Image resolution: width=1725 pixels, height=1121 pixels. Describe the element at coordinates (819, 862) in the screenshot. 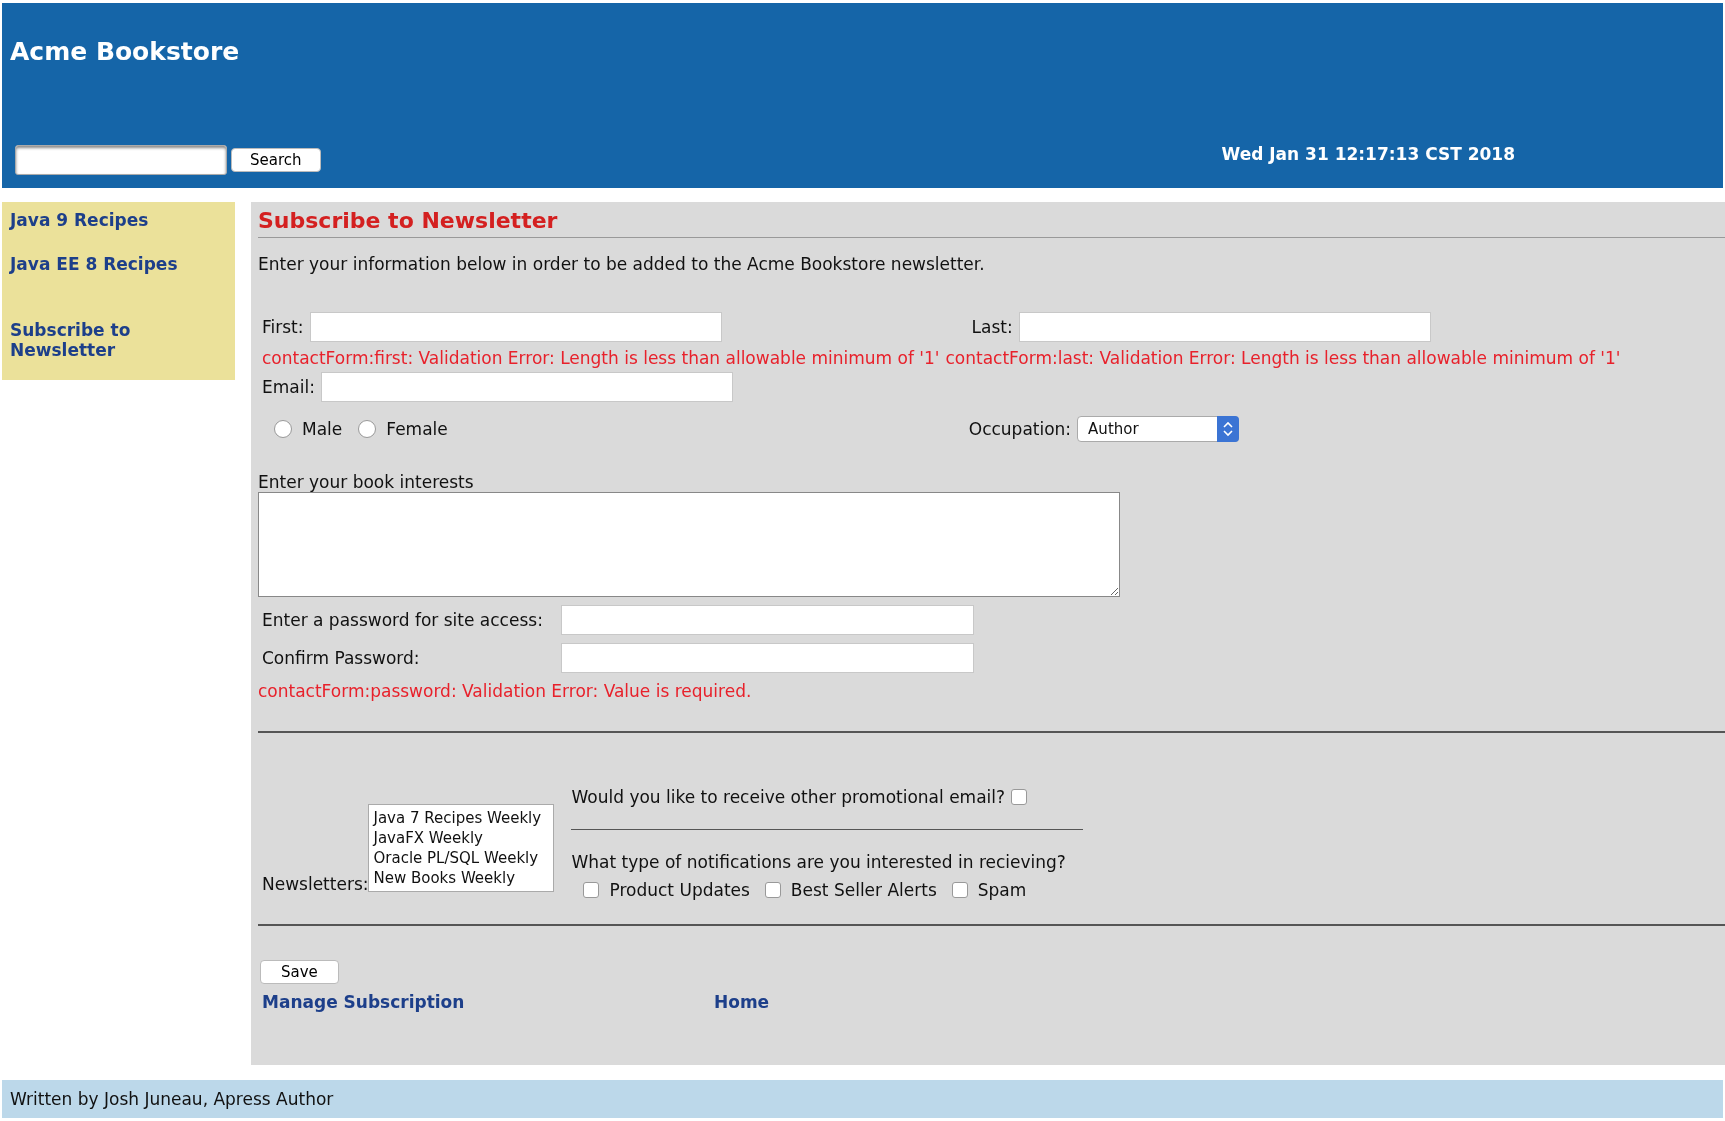

I see `question-text: What type of notifications are you interested in recieving?` at that location.